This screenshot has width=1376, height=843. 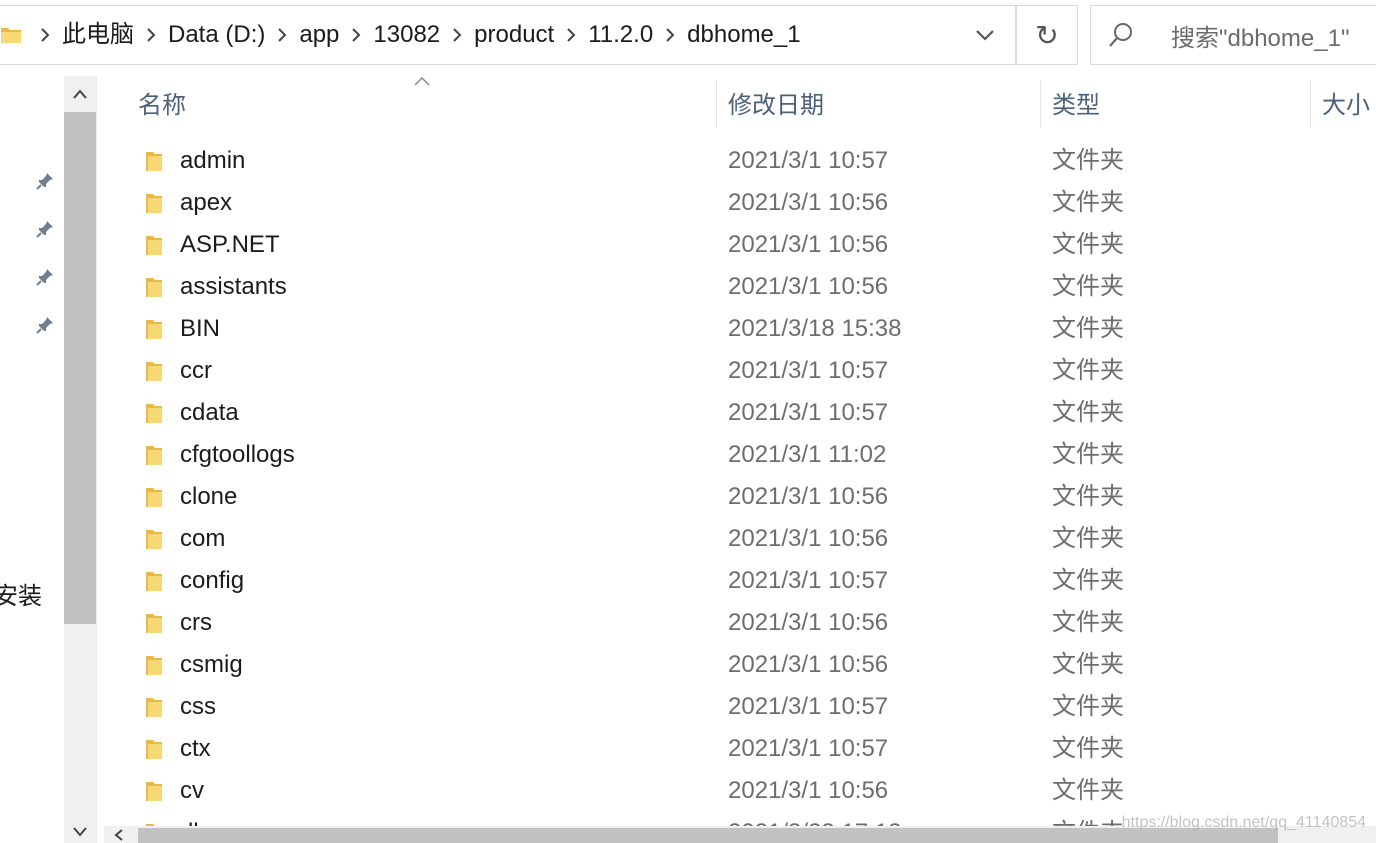 I want to click on table-row: ASP.NET 2021/3/1 10:56 文件夹, so click(x=740, y=245).